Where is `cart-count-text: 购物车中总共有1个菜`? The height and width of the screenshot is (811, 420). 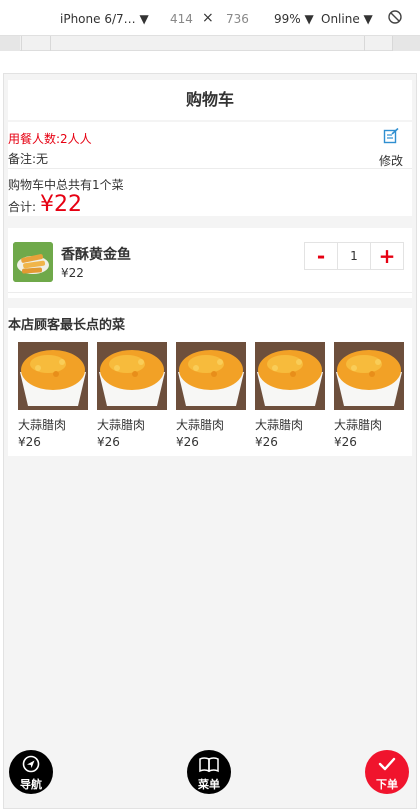
cart-count-text: 购物车中总共有1个菜 is located at coordinates (66, 185).